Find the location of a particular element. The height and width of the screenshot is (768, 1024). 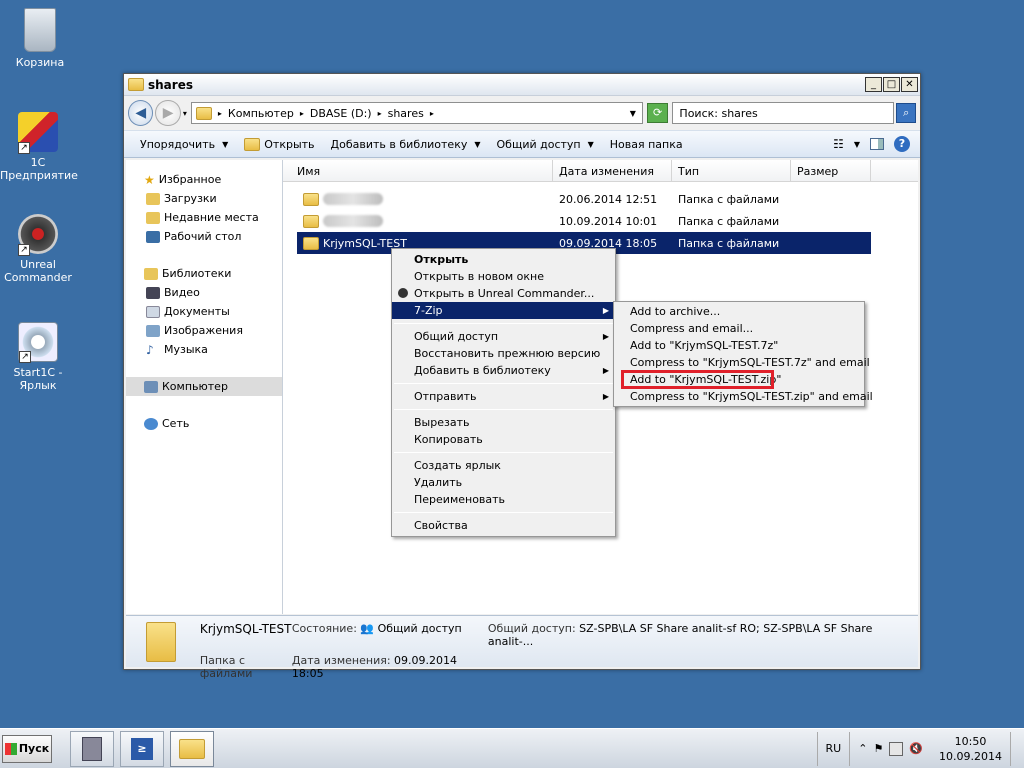

address-bar: ▸ Компьютер ▸ DBASE (D:) ▸ shares ▸ ▼ is located at coordinates (416, 113).